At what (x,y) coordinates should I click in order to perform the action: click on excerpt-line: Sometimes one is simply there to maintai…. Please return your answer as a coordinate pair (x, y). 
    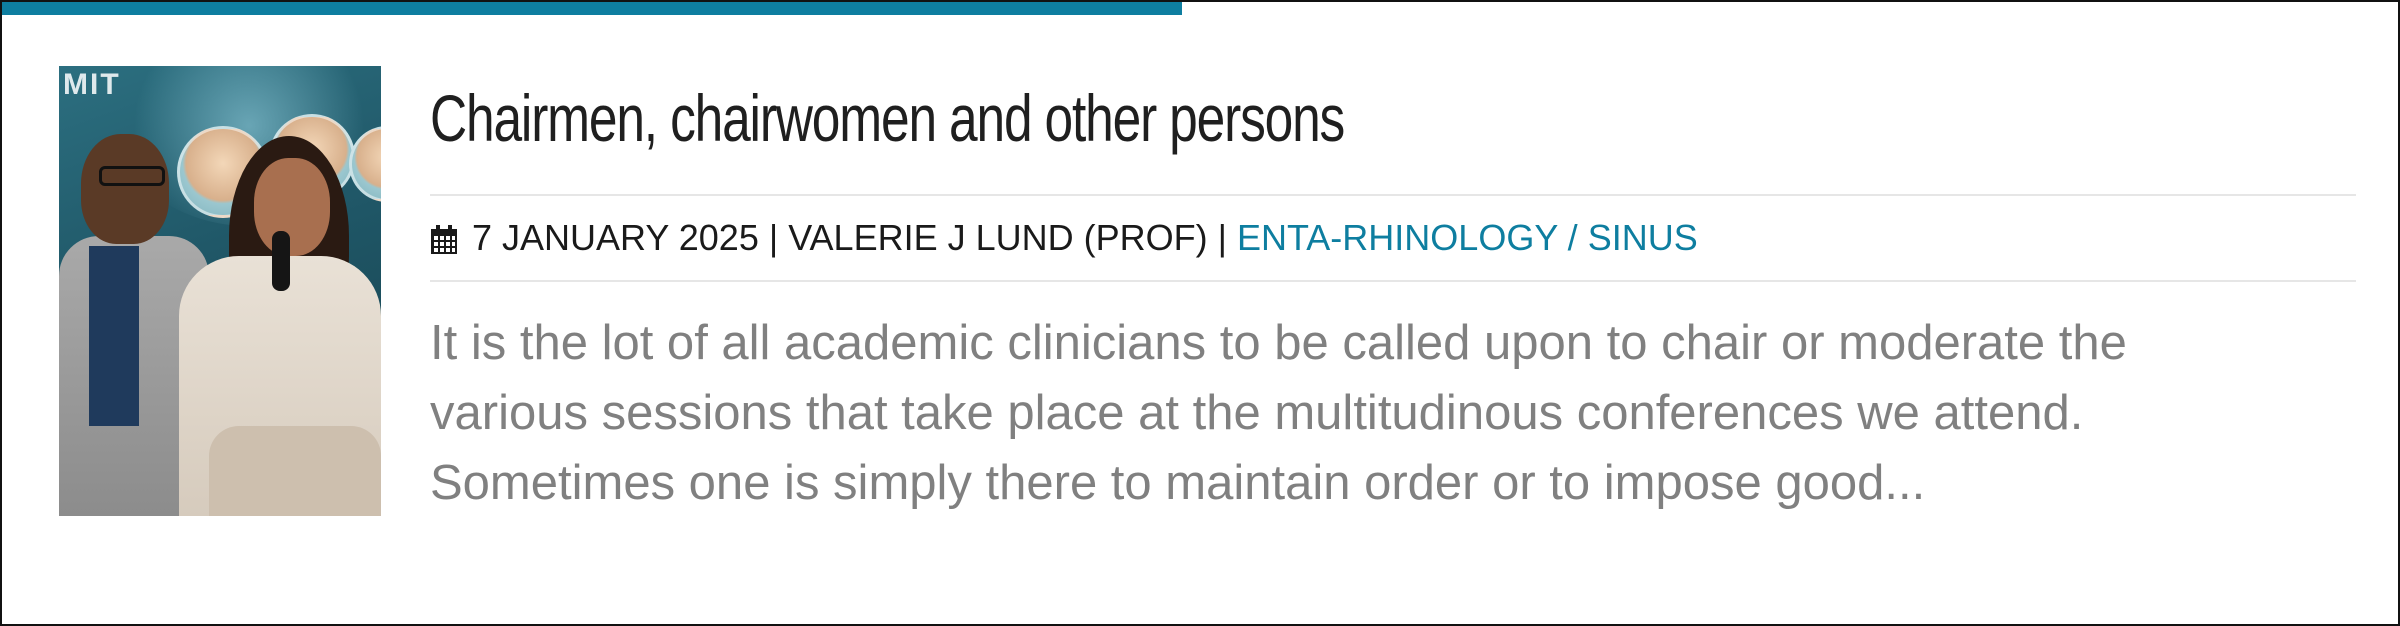
    Looking at the image, I should click on (1178, 483).